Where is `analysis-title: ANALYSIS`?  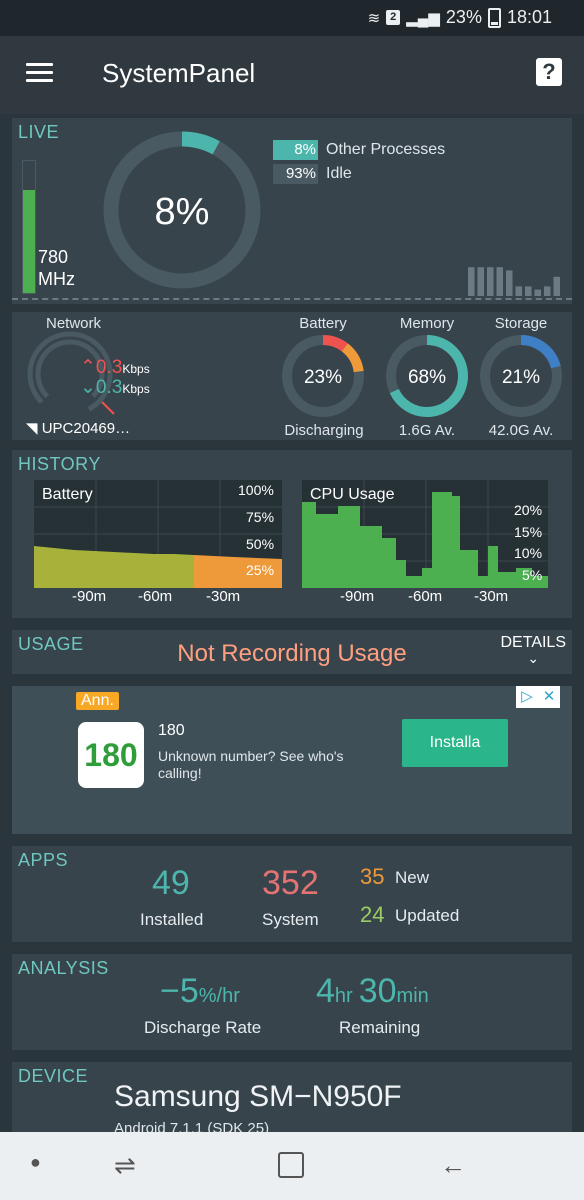
analysis-title: ANALYSIS is located at coordinates (63, 968).